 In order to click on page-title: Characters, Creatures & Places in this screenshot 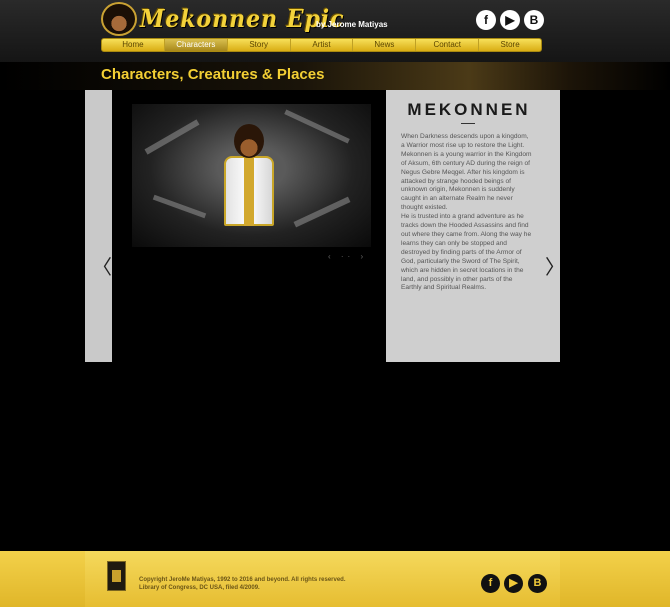, I will do `click(213, 74)`.